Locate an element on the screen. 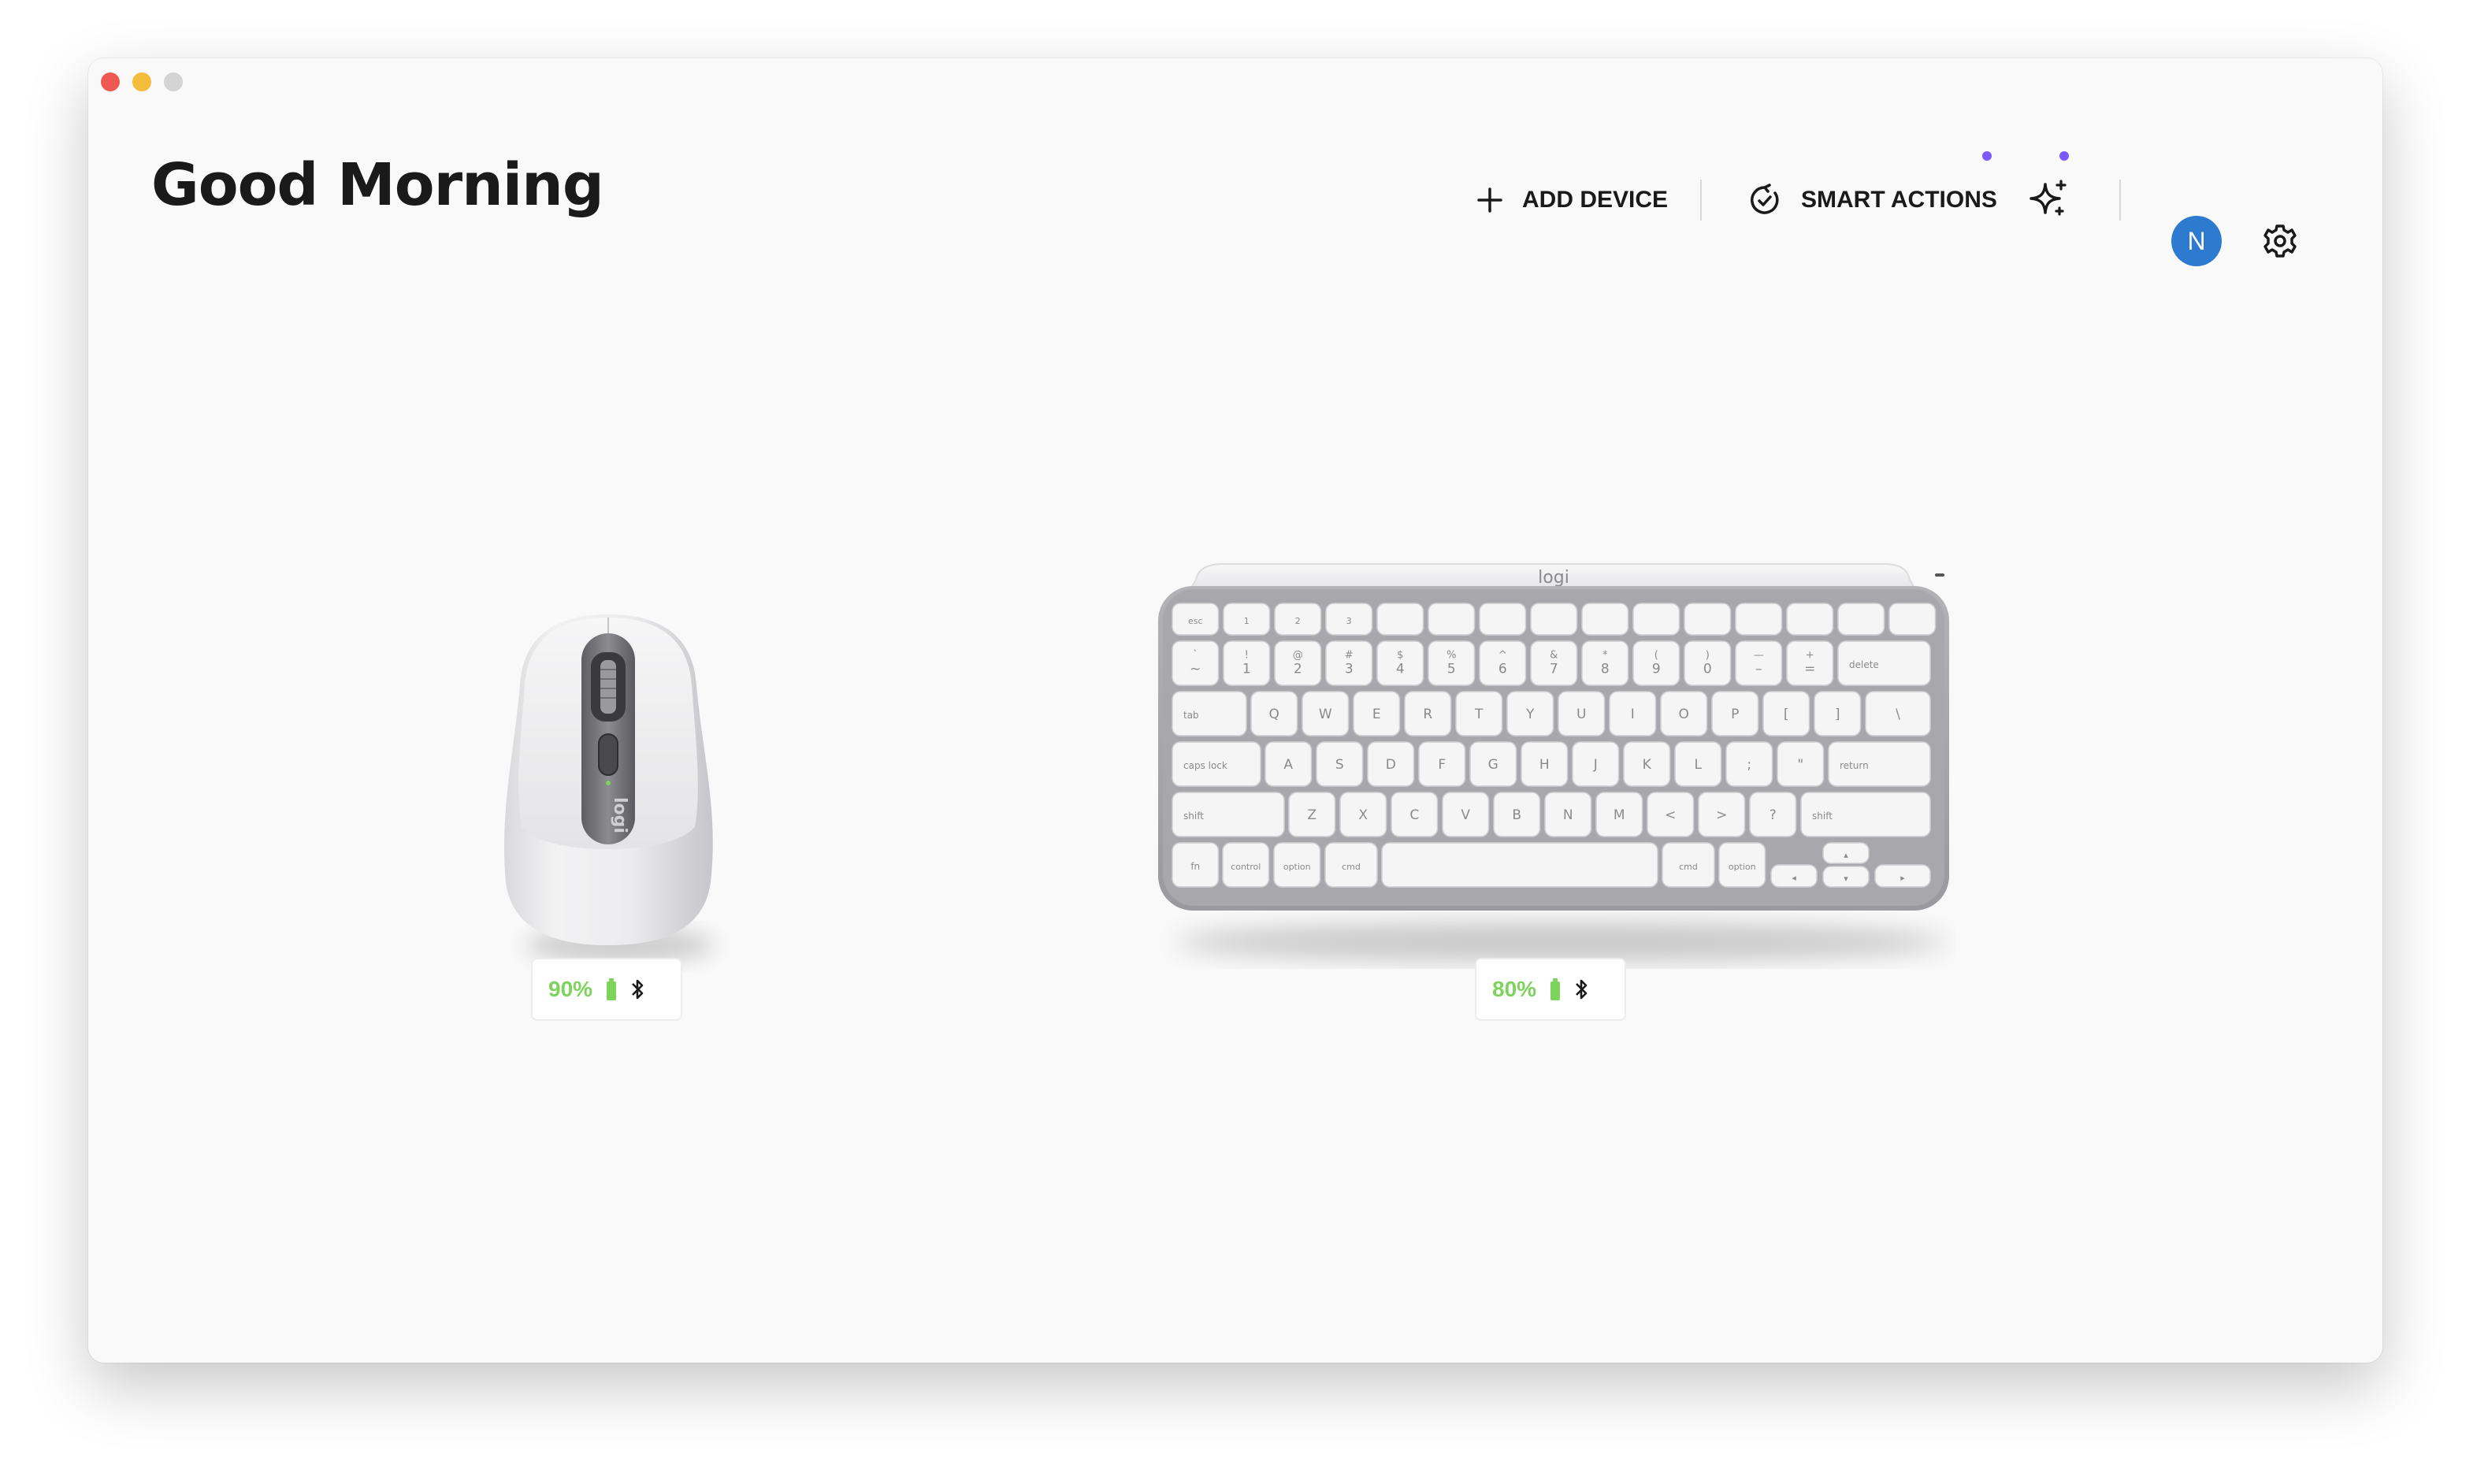  key-label: delete is located at coordinates (1864, 664).